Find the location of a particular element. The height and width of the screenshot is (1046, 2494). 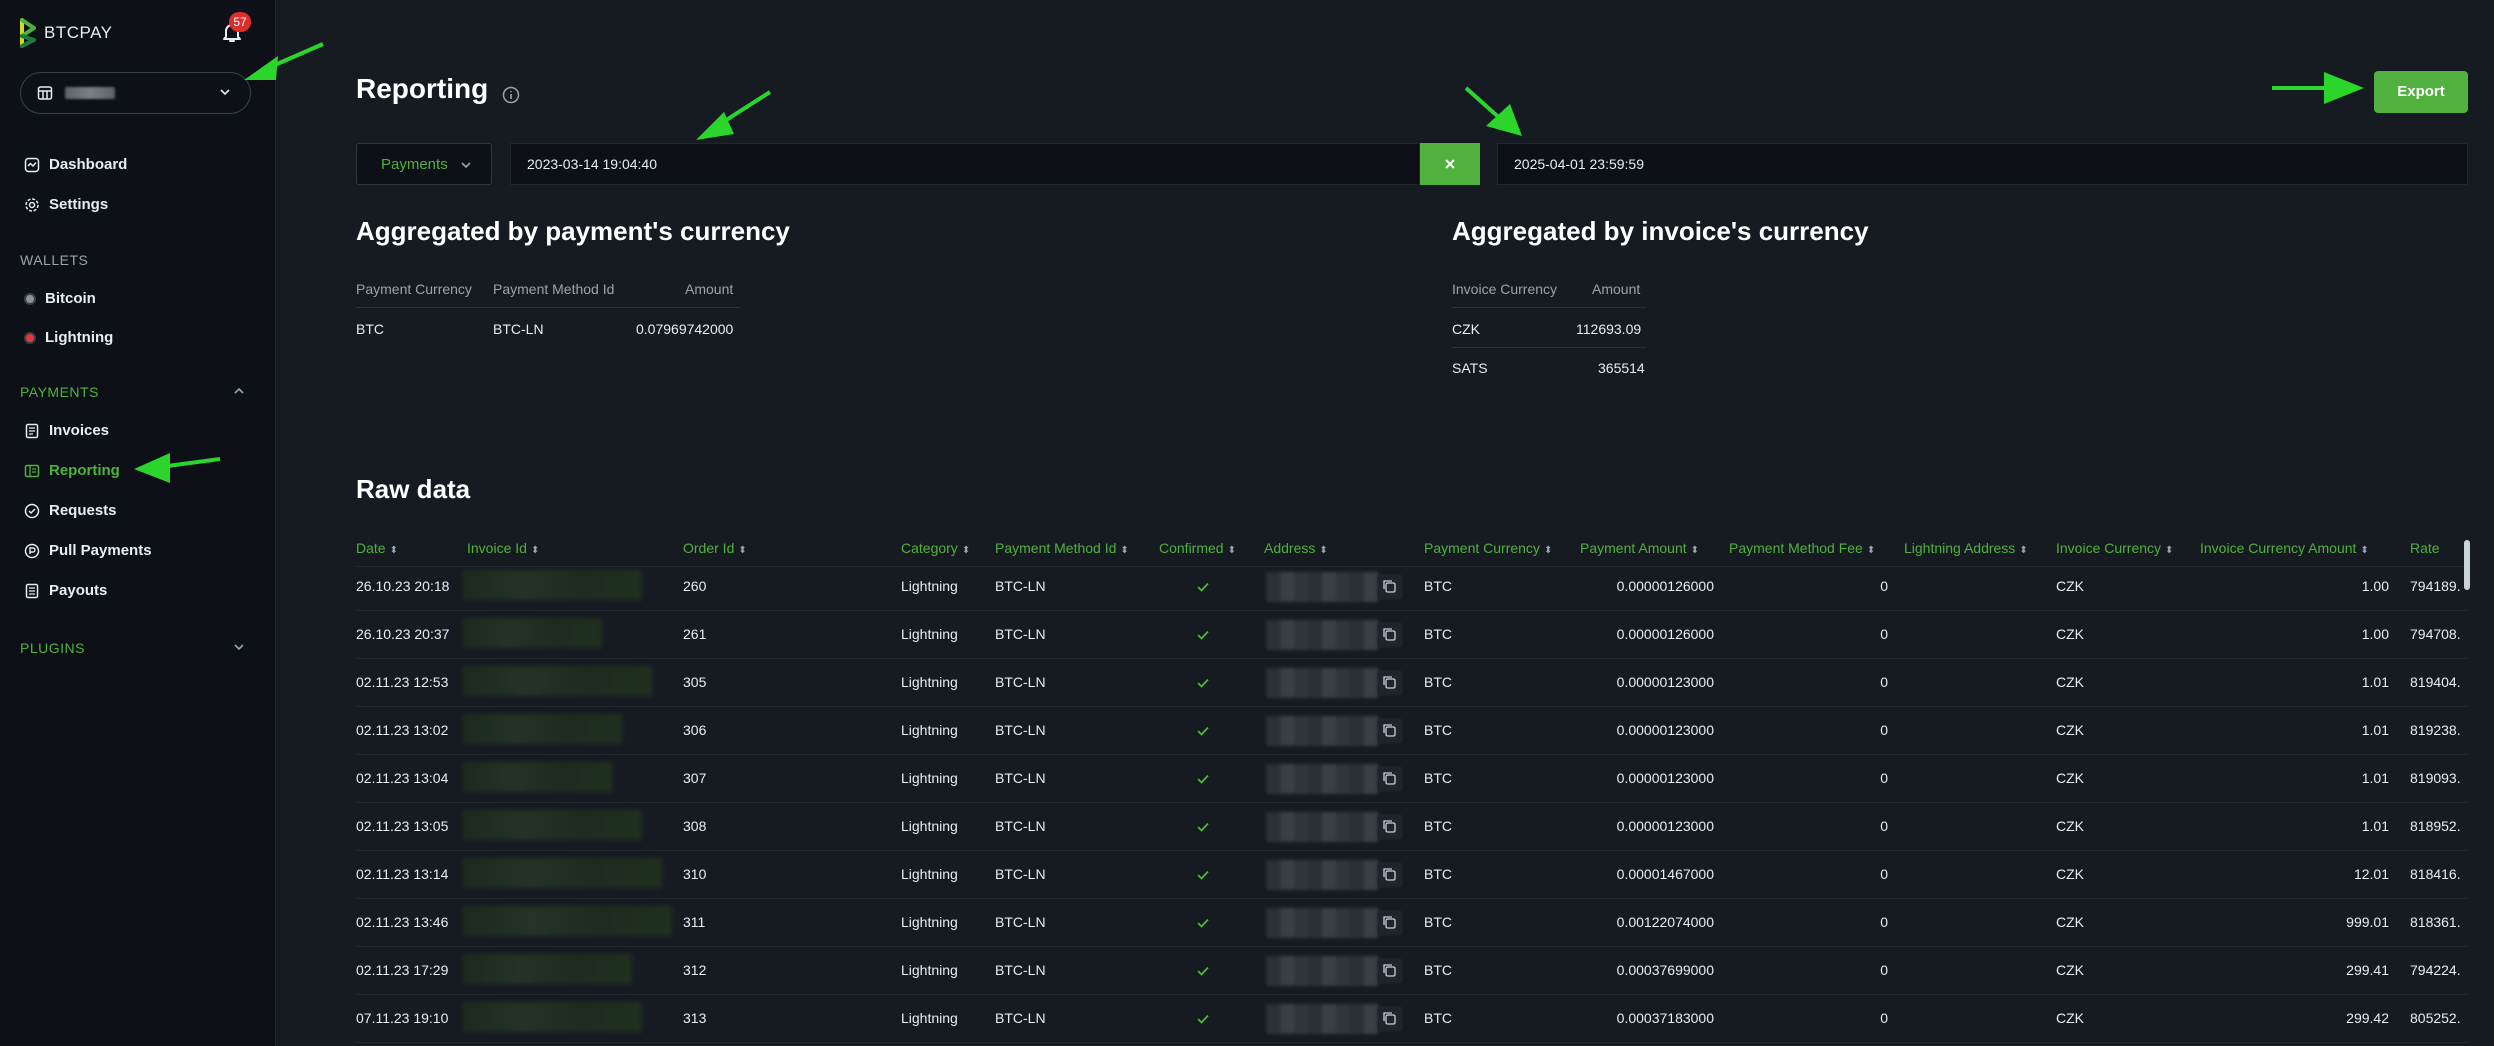

table-cell: 07.11.23 19:10 is located at coordinates (402, 1018).